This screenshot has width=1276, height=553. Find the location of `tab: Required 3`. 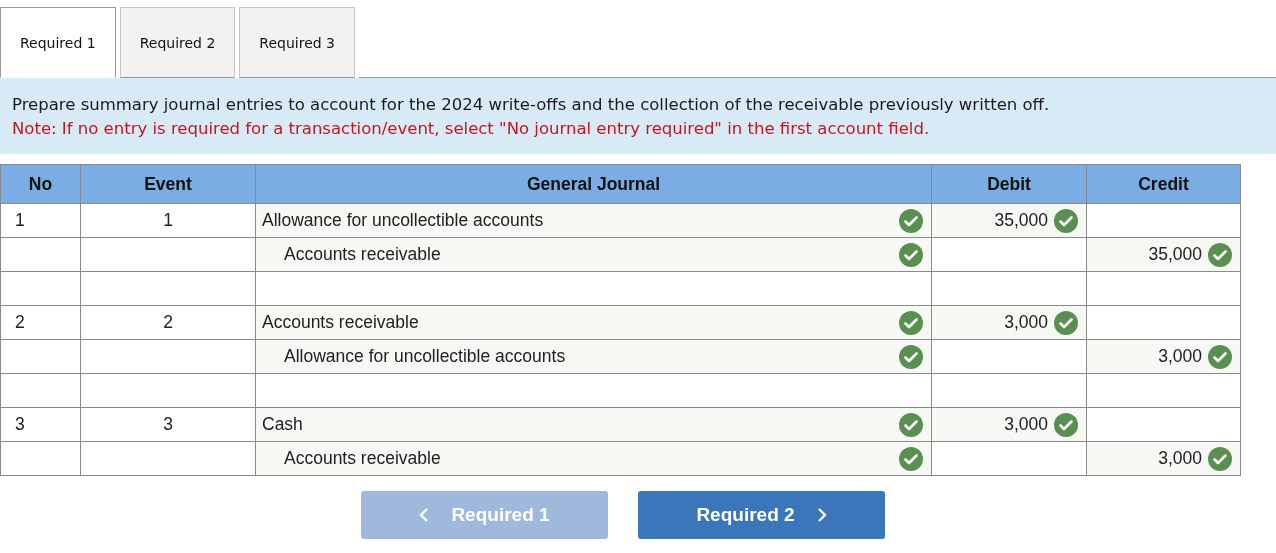

tab: Required 3 is located at coordinates (297, 42).